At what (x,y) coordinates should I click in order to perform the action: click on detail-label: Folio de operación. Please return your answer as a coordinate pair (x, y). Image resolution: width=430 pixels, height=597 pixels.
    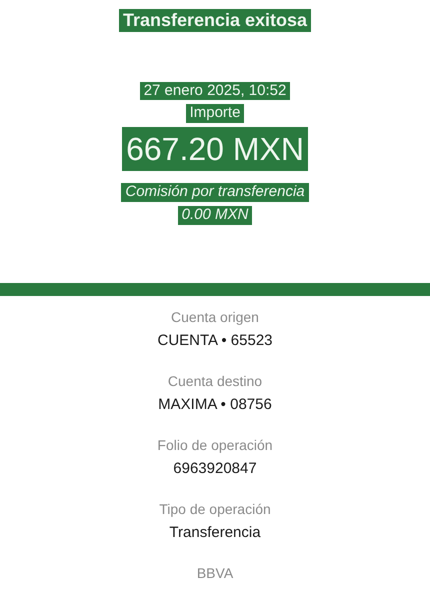
    Looking at the image, I should click on (215, 445).